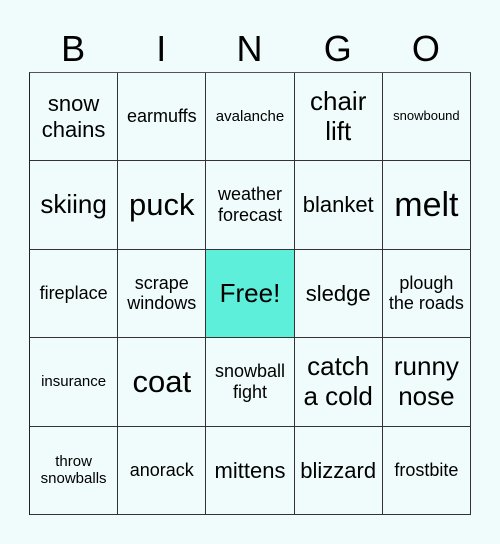 This screenshot has height=544, width=500. Describe the element at coordinates (162, 470) in the screenshot. I see `bingo-cell-i5: anorack` at that location.